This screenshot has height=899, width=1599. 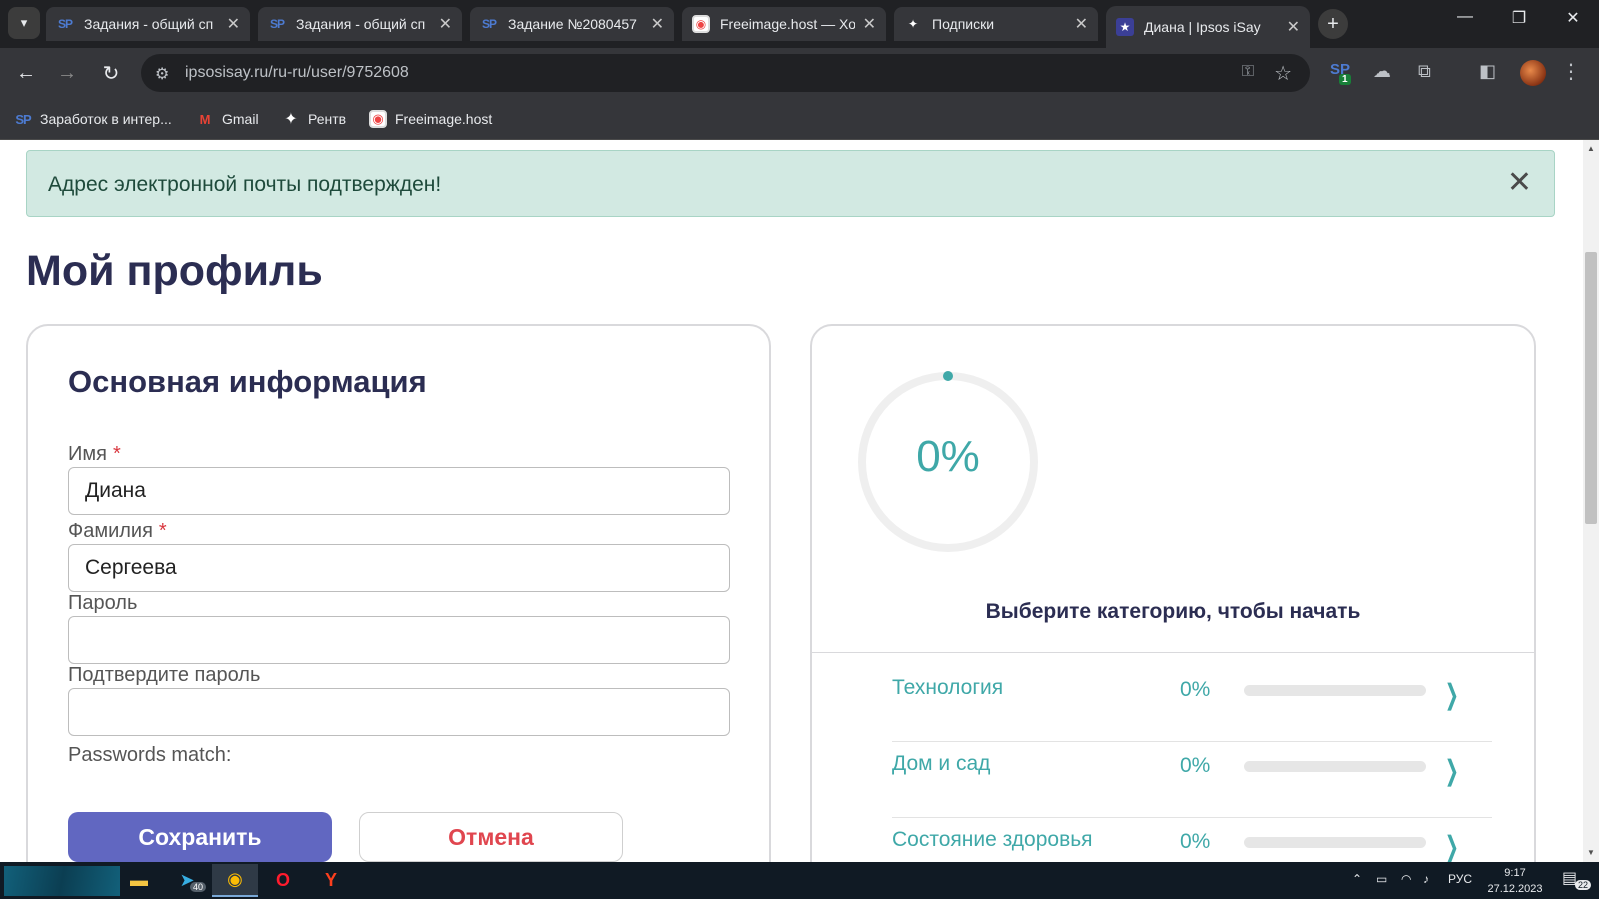 What do you see at coordinates (331, 880) in the screenshot?
I see `yandex-icon: Y` at bounding box center [331, 880].